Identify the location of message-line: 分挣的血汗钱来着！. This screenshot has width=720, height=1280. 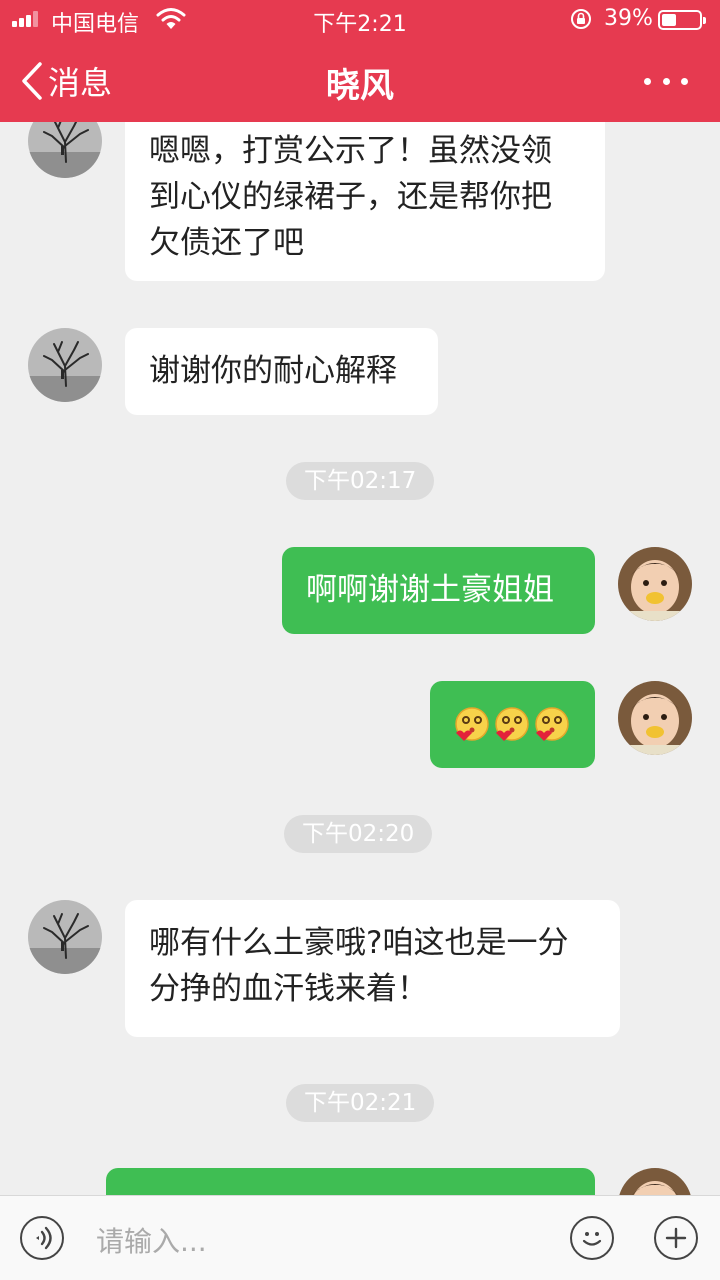
(288, 989).